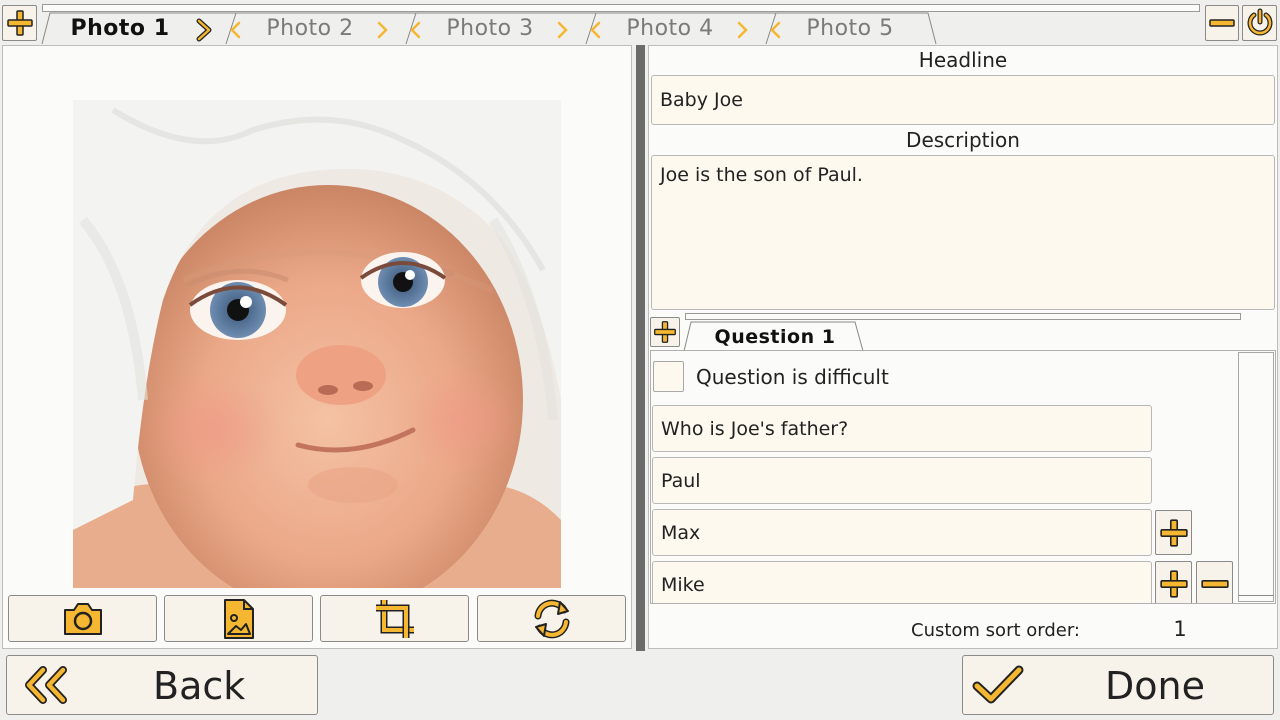 The height and width of the screenshot is (720, 1280). I want to click on headline-label: Headline, so click(963, 60).